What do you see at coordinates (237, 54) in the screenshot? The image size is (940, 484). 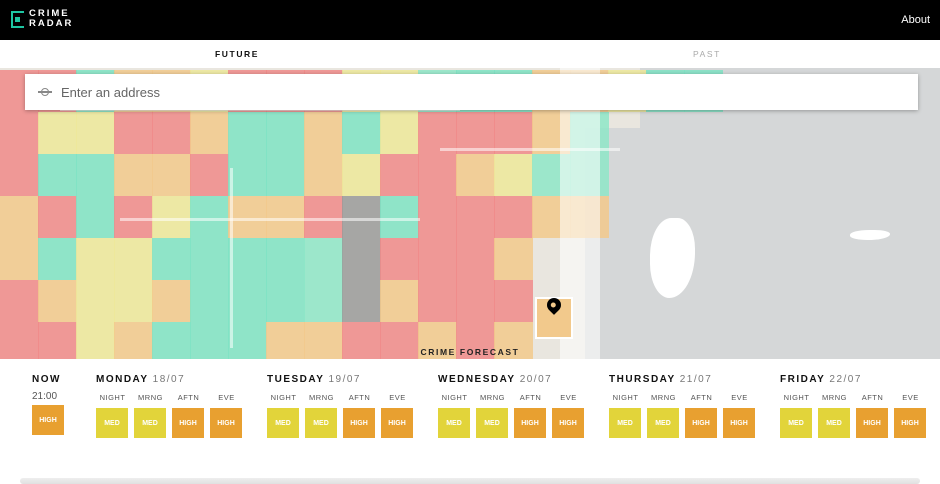 I see `tab-future: FUTURE` at bounding box center [237, 54].